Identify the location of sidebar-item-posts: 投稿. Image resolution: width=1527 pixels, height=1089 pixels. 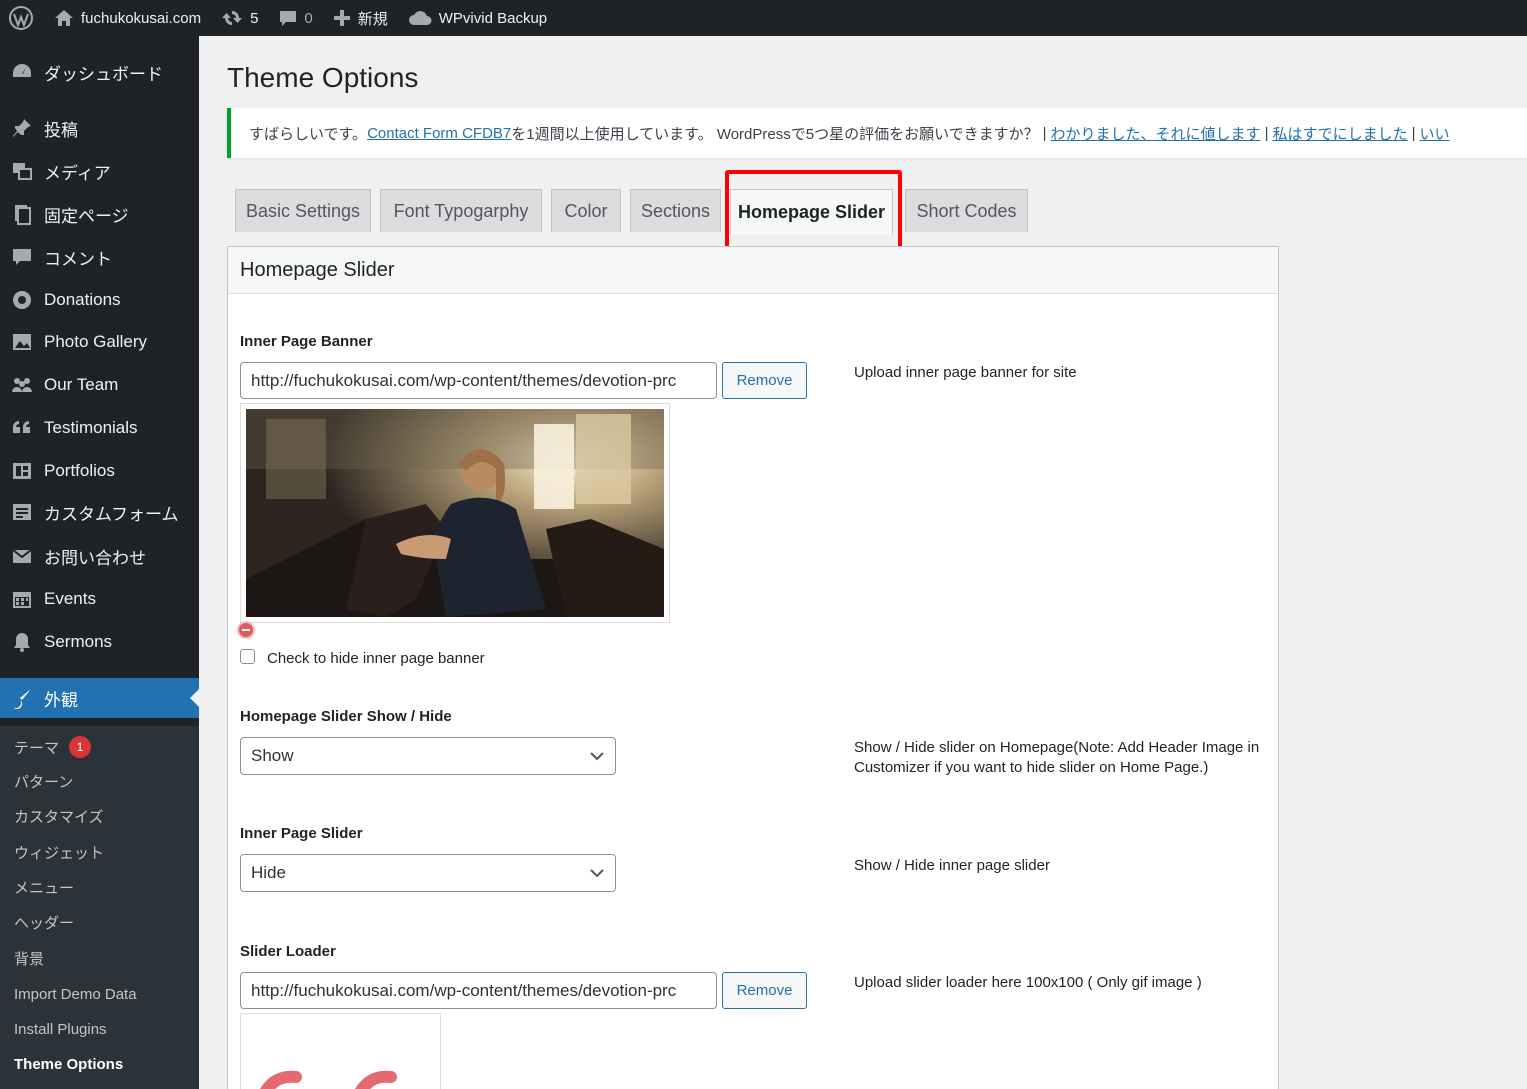
(99, 128).